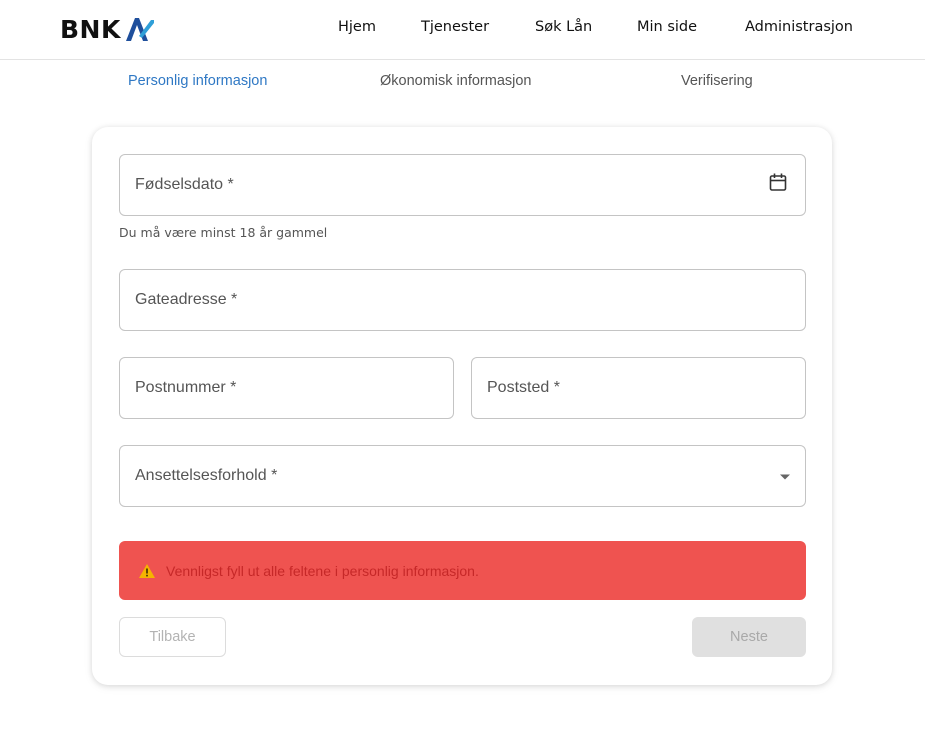  What do you see at coordinates (90, 29) in the screenshot?
I see `brand-name: BNK` at bounding box center [90, 29].